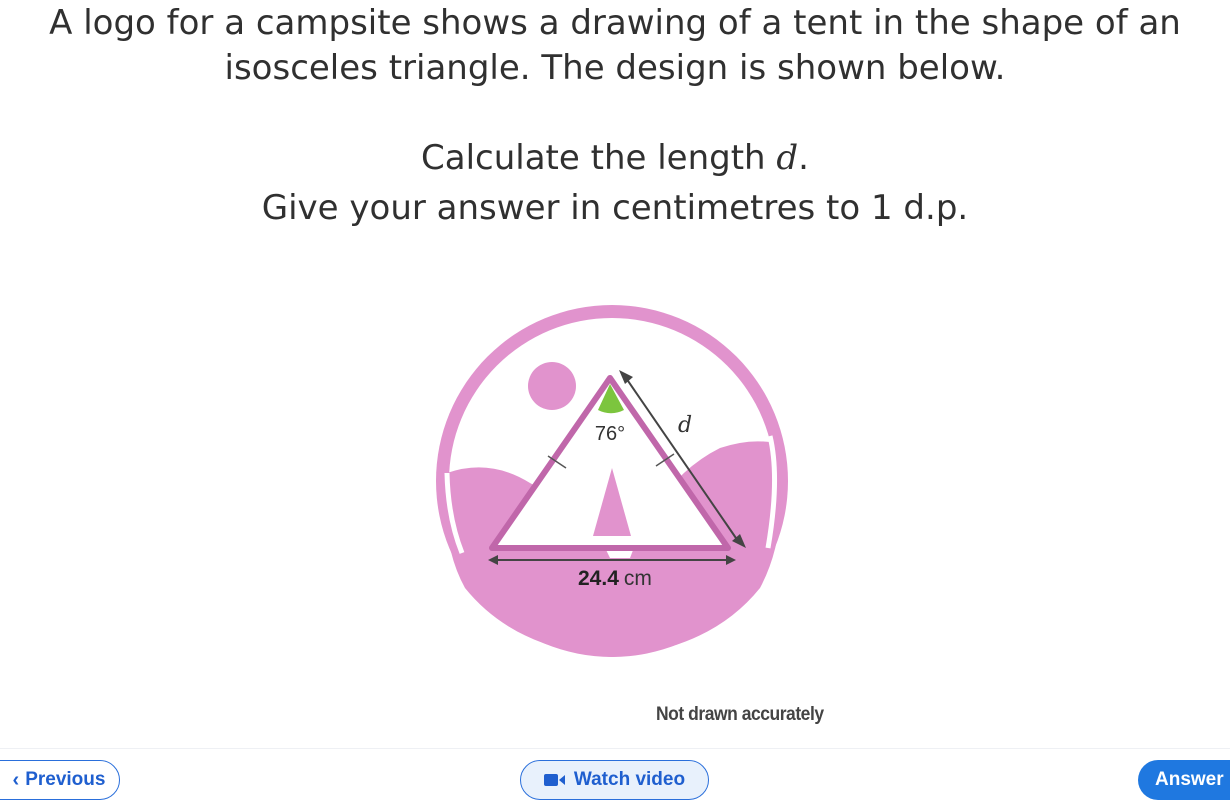  Describe the element at coordinates (65, 779) in the screenshot. I see `previous-button-label: Previous` at that location.